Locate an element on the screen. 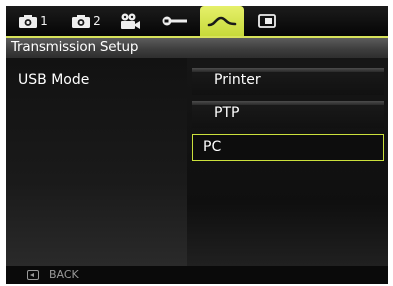 Image resolution: width=393 pixels, height=286 pixels. tab-setup is located at coordinates (175, 21).